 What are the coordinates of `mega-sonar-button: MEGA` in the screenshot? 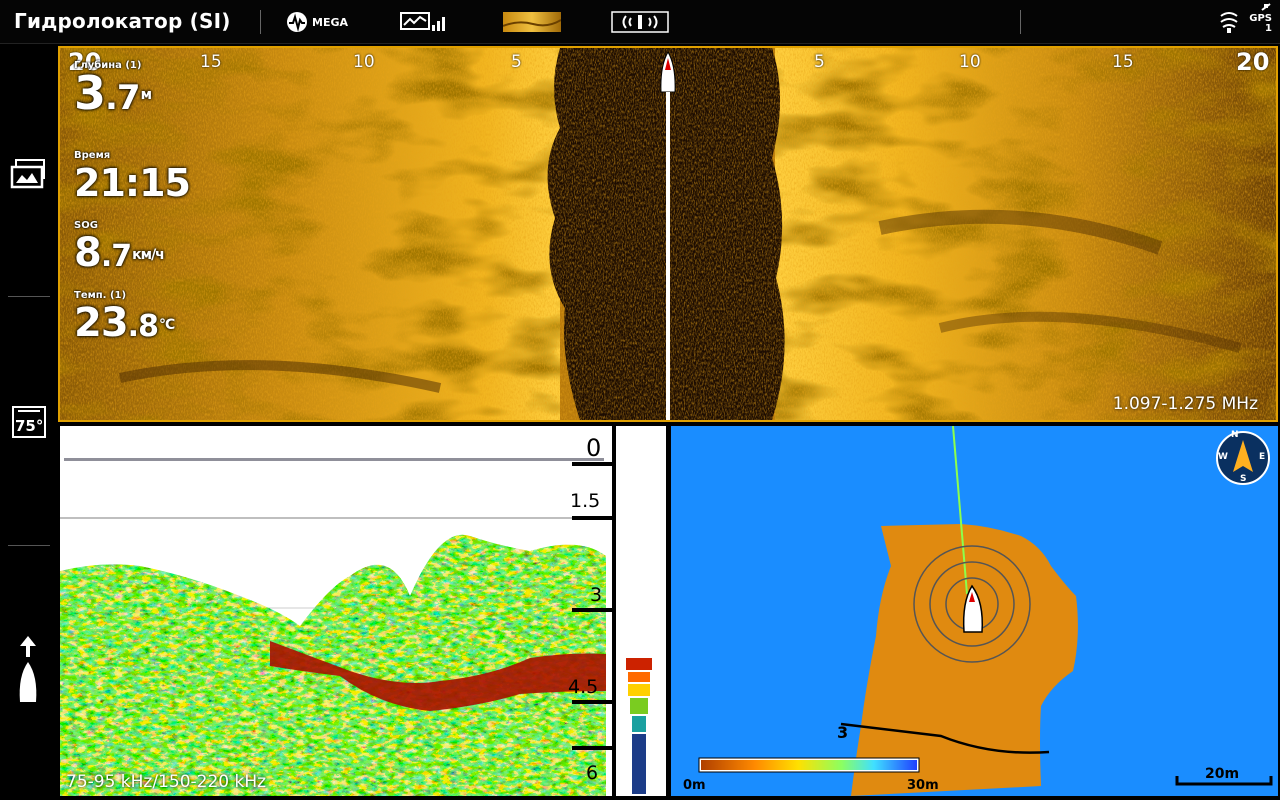 It's located at (317, 22).